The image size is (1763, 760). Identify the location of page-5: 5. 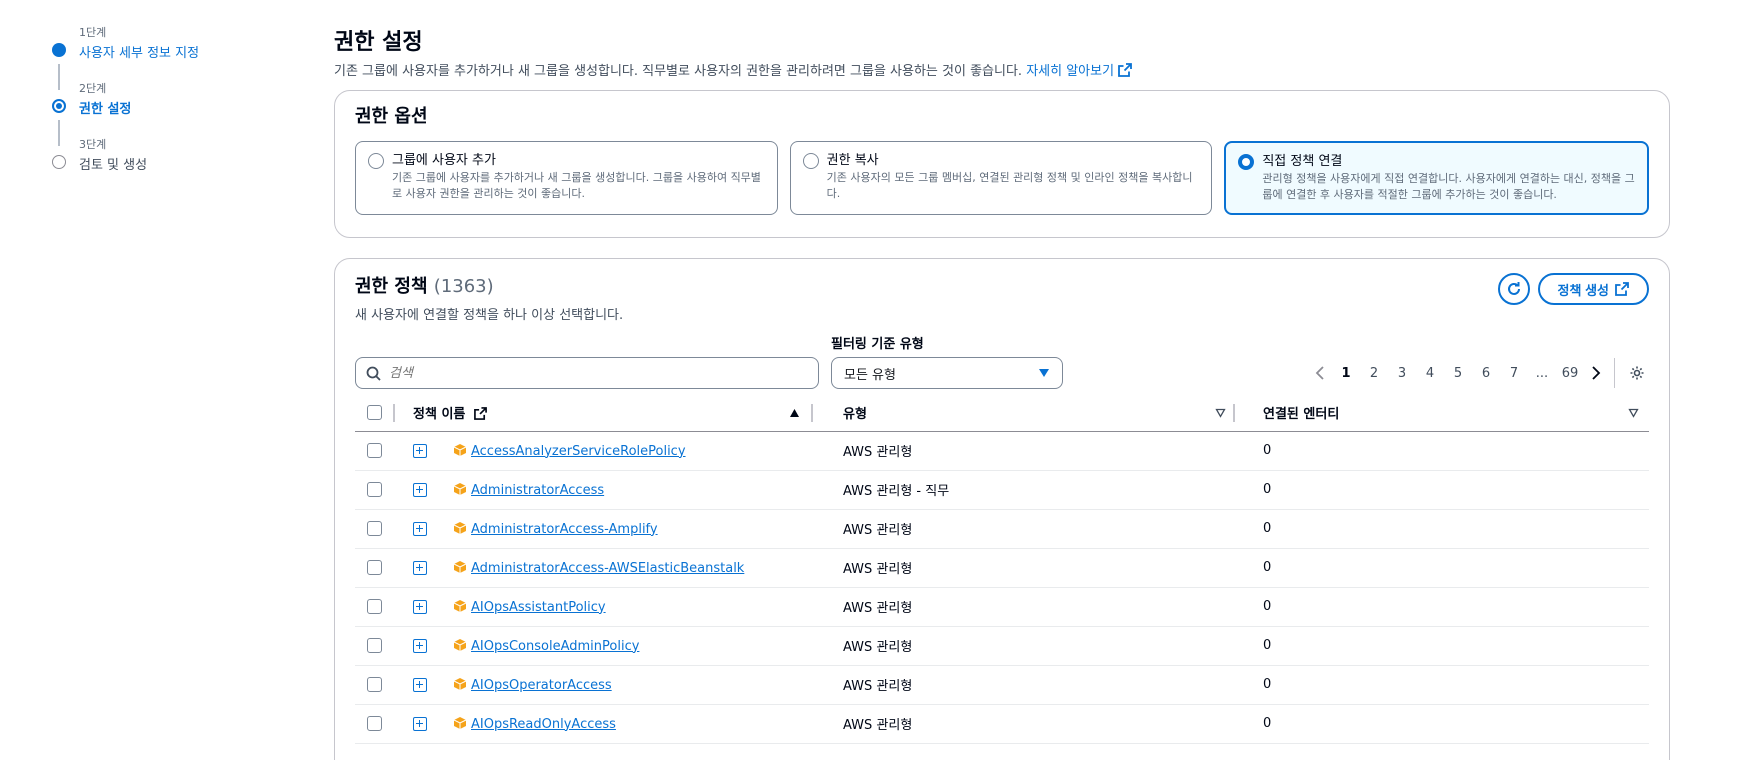
(1458, 373).